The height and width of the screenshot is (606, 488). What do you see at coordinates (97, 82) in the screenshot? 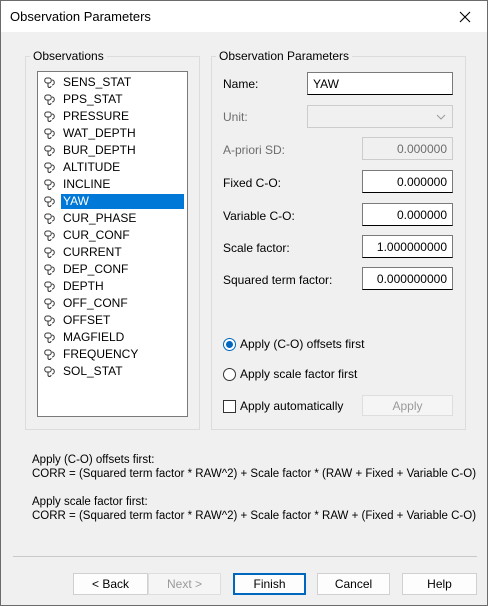
I see `list-item-label: SENS_STAT` at bounding box center [97, 82].